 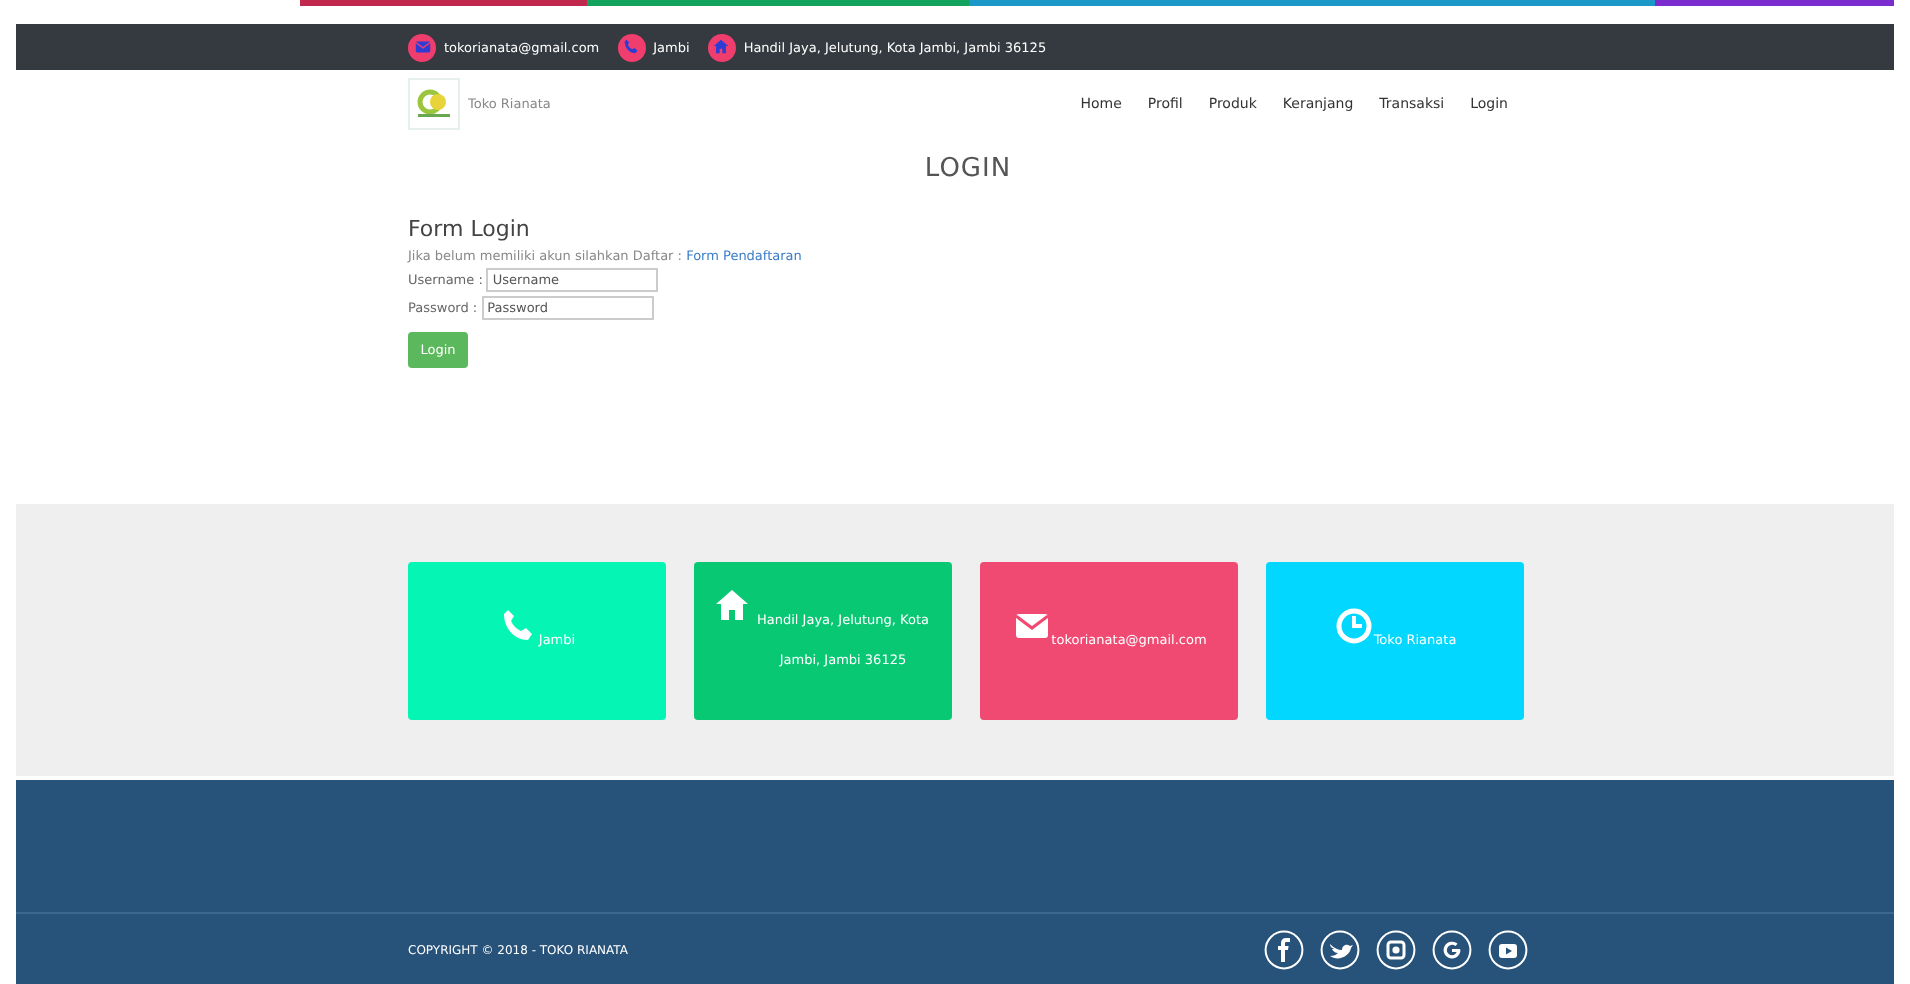 I want to click on logo-icon, so click(x=434, y=103).